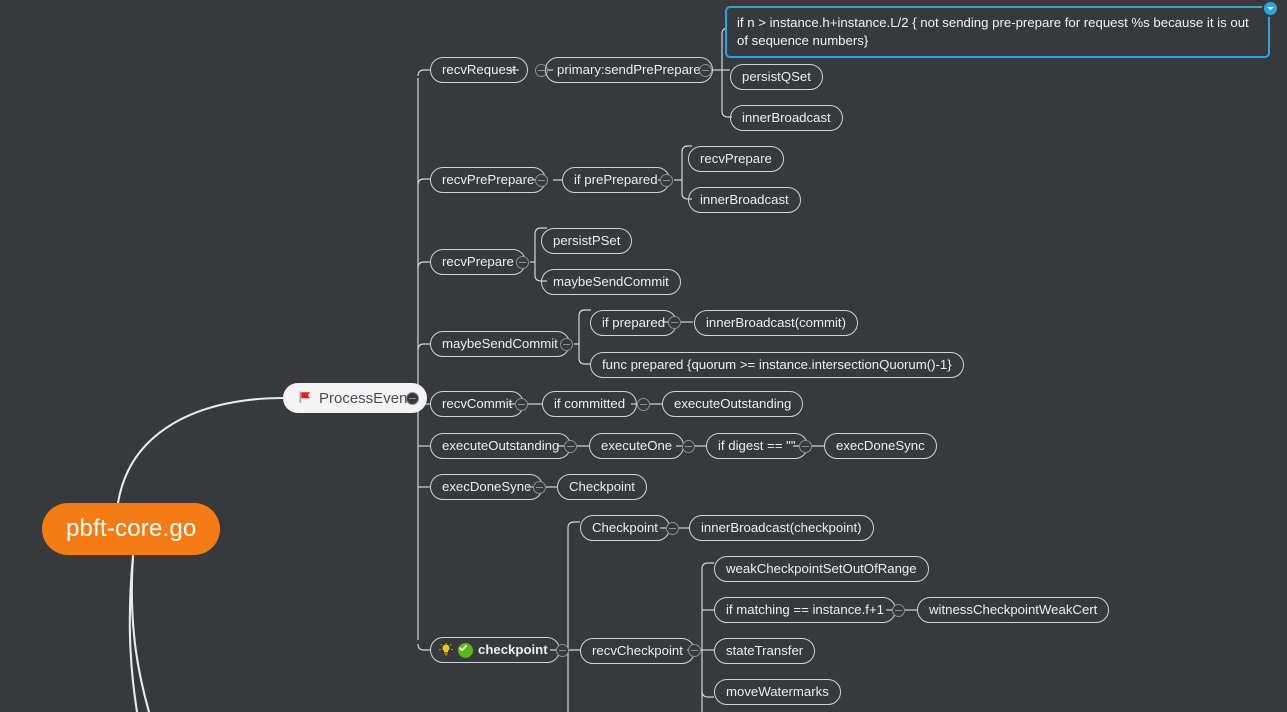 The image size is (1287, 712). I want to click on branch-node-process-event: ProcessEvent, so click(355, 398).